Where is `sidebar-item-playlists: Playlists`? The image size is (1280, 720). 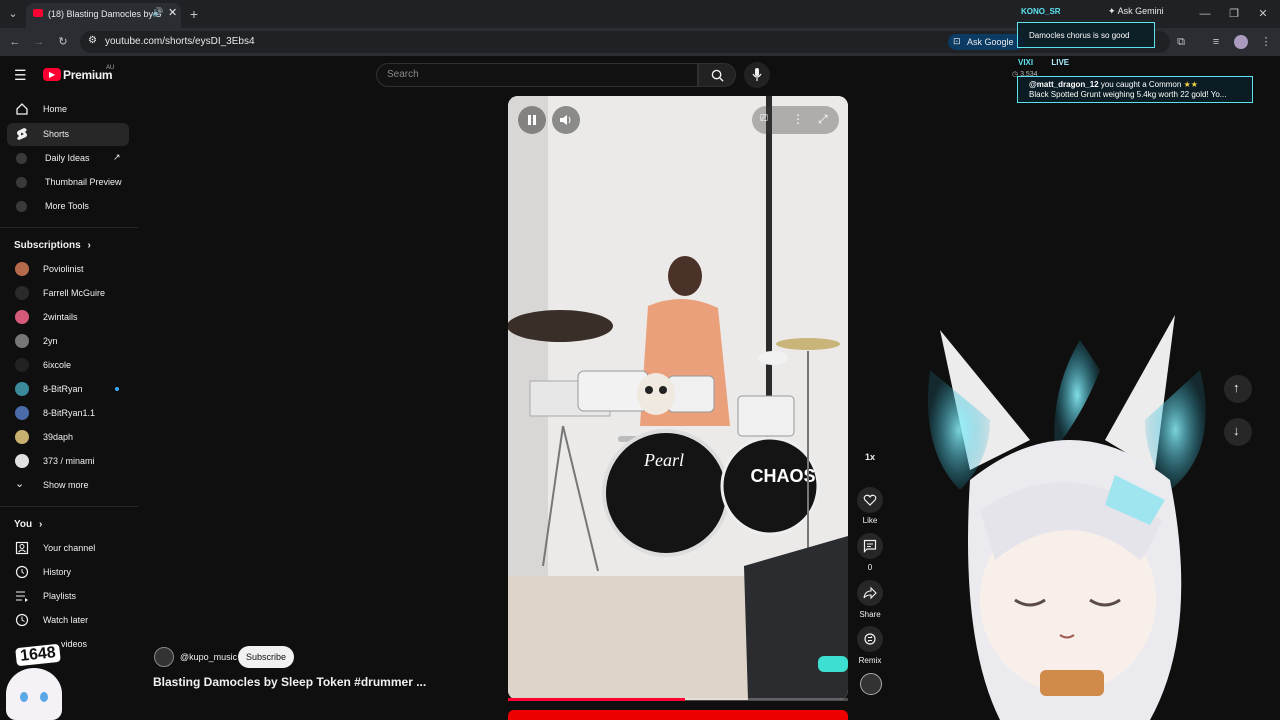
sidebar-item-playlists: Playlists is located at coordinates (68, 596).